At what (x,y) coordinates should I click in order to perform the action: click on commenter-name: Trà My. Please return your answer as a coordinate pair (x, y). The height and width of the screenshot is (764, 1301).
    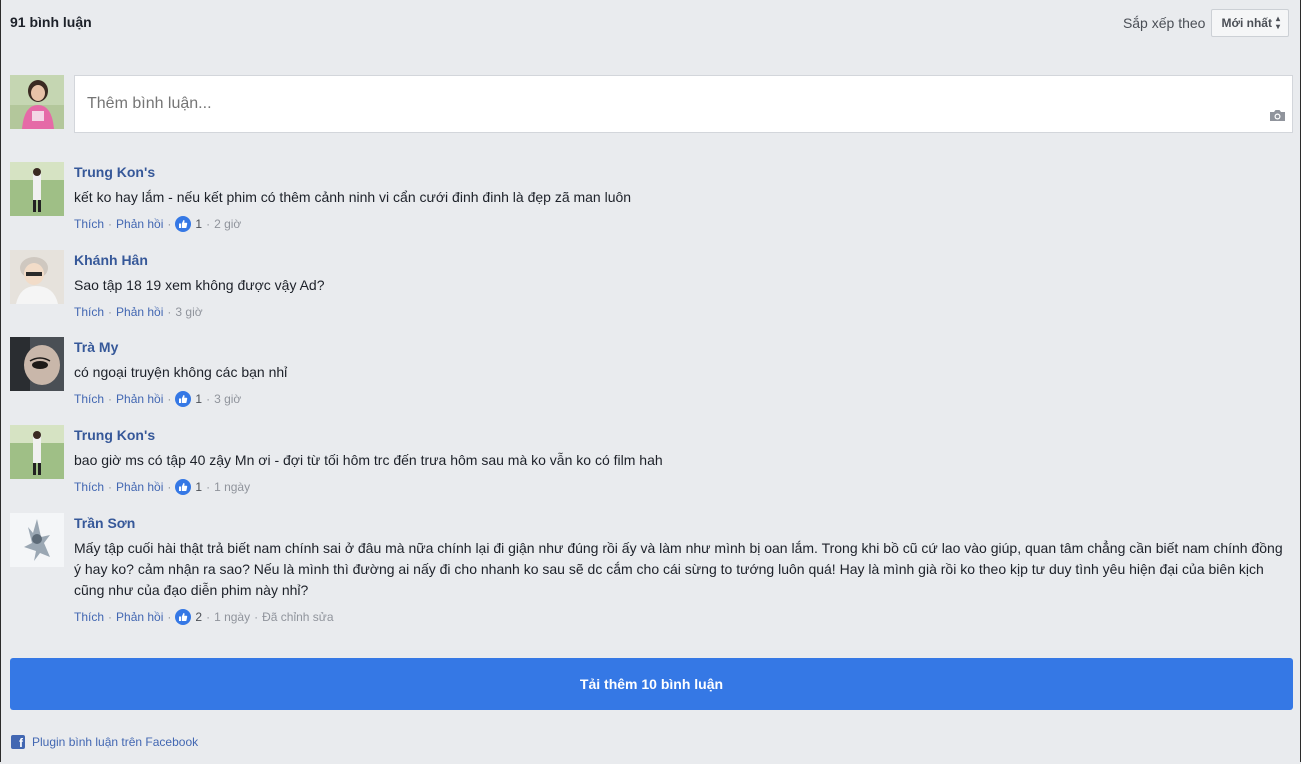
    Looking at the image, I should click on (679, 347).